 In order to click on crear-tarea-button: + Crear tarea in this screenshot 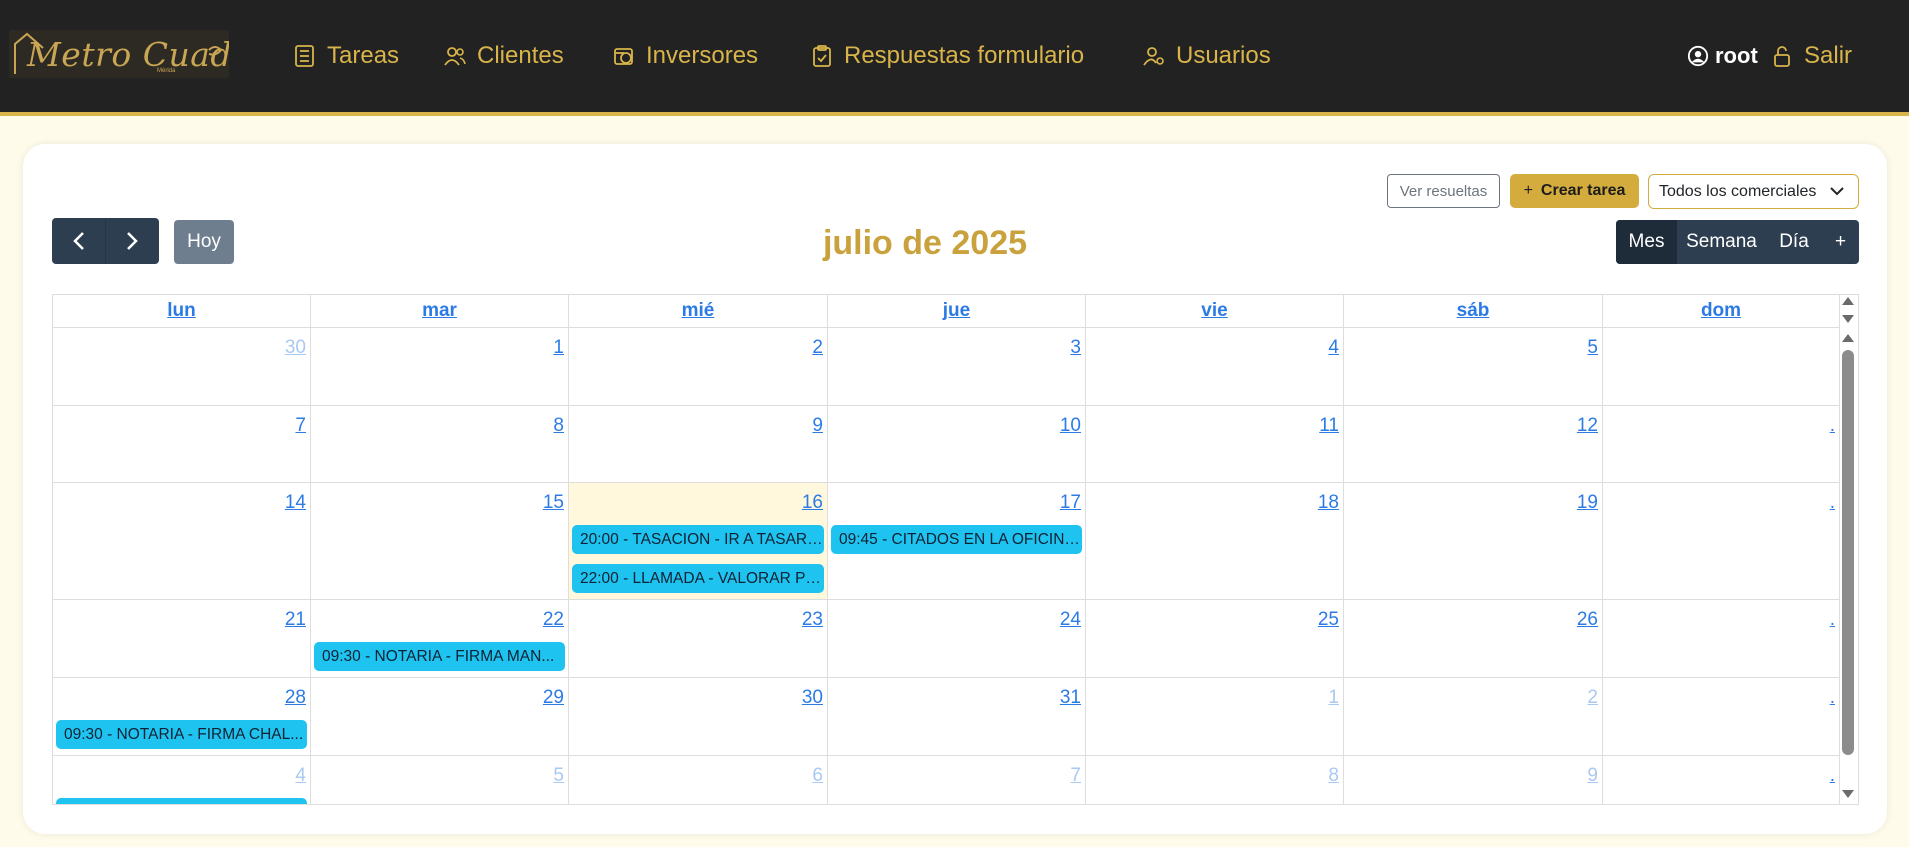, I will do `click(1574, 191)`.